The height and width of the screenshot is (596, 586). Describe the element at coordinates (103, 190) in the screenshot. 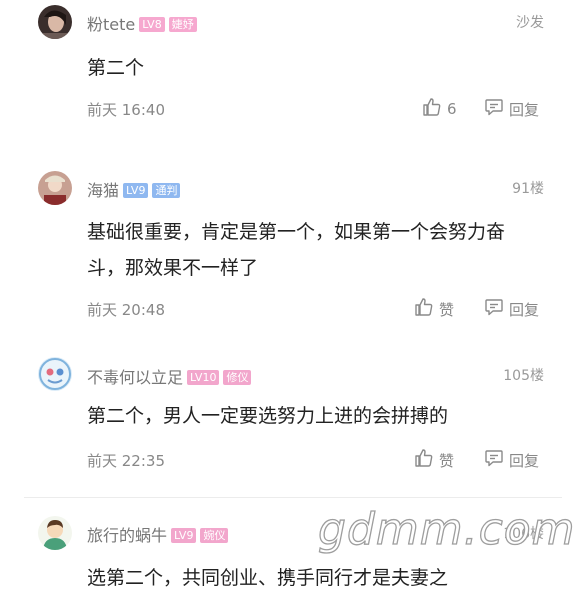

I see `username-text: 海猫` at that location.